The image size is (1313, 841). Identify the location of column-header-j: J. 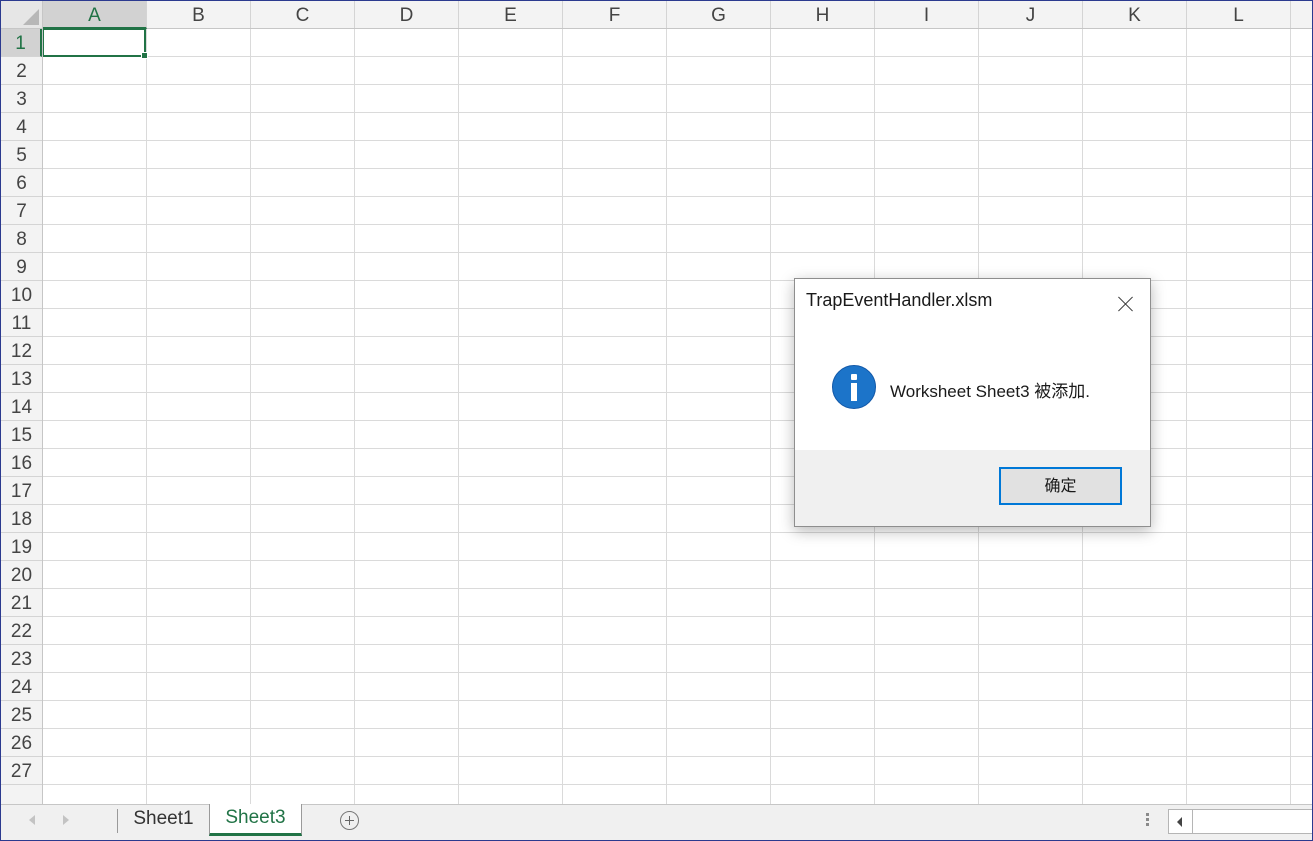
(1031, 14).